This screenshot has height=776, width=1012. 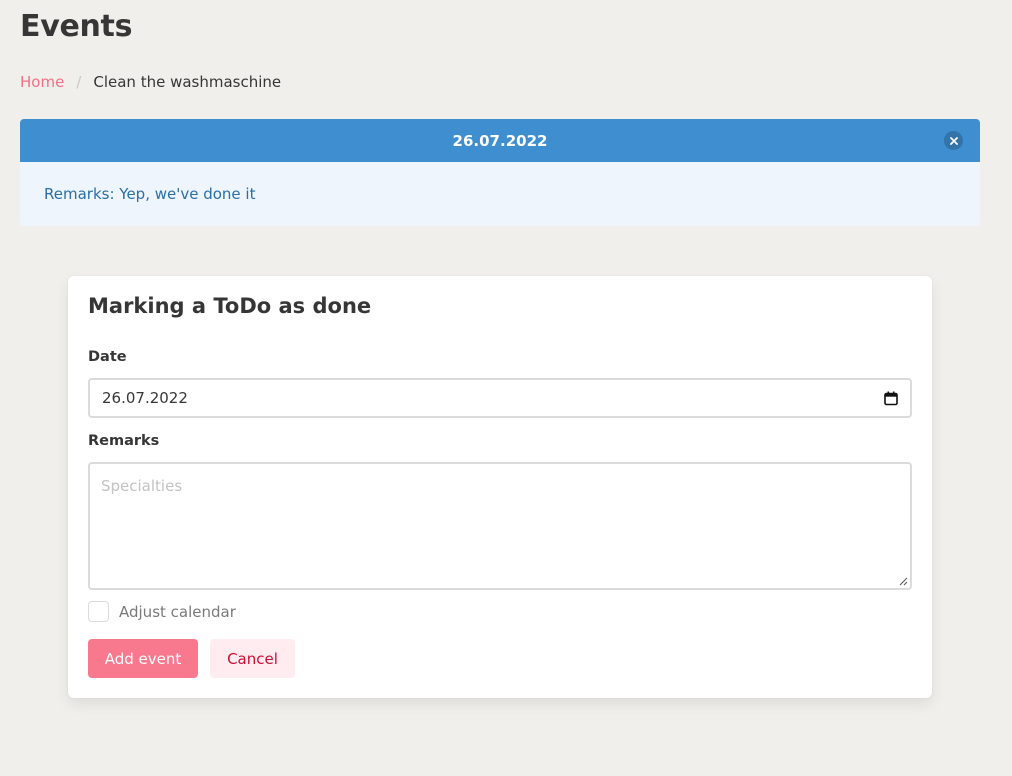 I want to click on remarks-textarea: Specialties, so click(x=500, y=526).